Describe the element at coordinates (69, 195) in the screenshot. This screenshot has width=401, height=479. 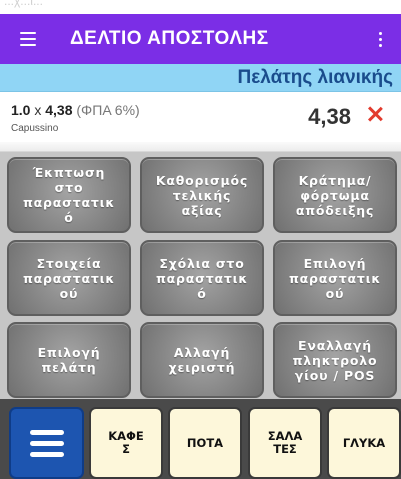
I see `discount-button: Έκπτωση στο παραστατικ ό` at that location.